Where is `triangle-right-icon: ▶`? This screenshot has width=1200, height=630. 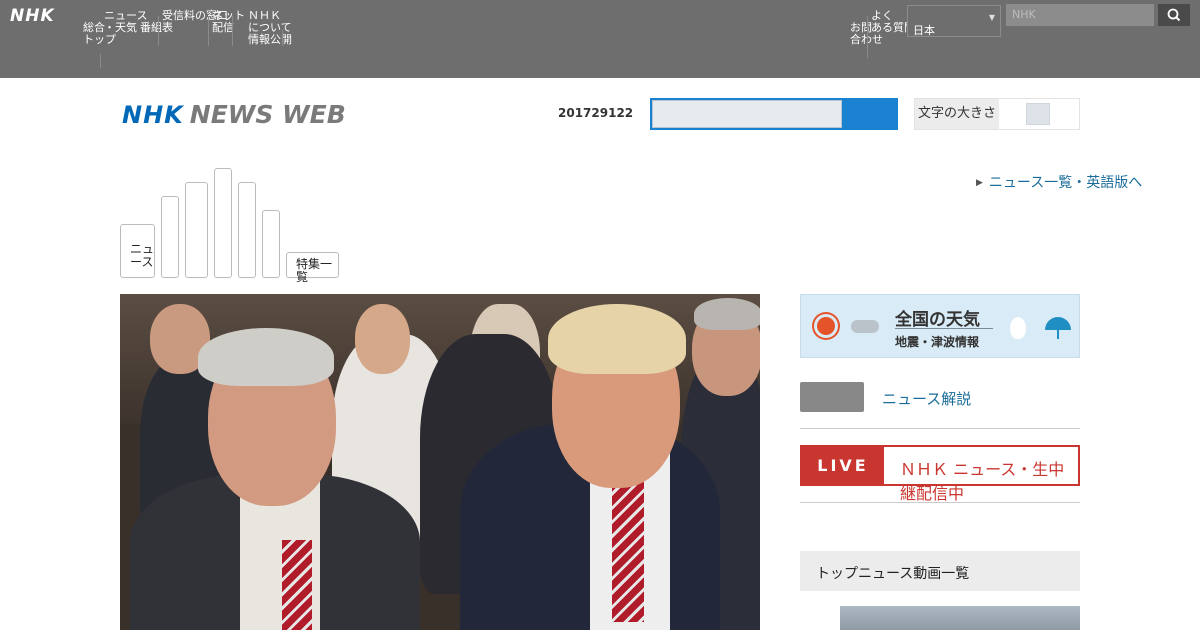
triangle-right-icon: ▶ is located at coordinates (979, 183).